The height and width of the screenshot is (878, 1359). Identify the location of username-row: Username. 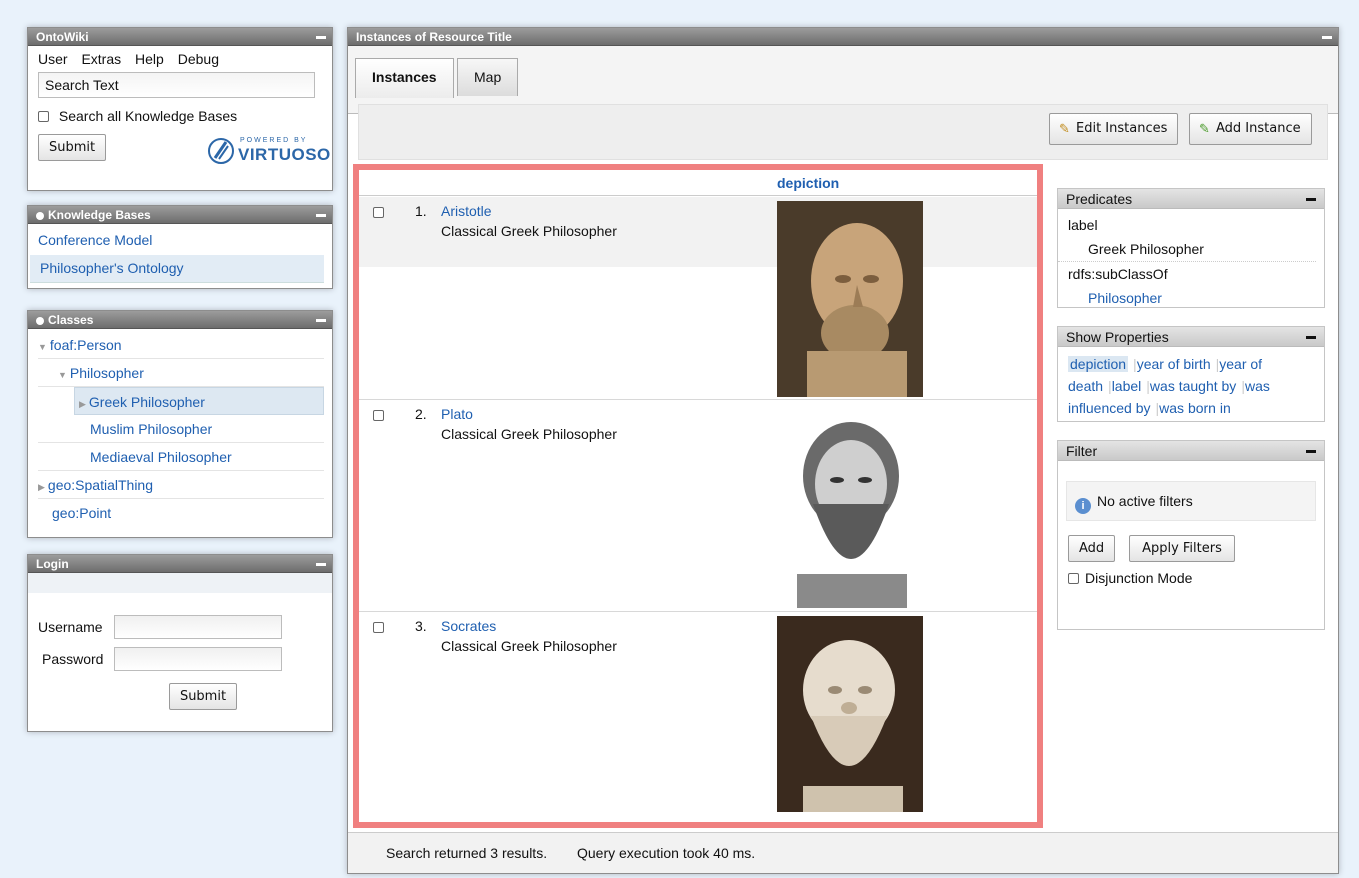
(180, 629).